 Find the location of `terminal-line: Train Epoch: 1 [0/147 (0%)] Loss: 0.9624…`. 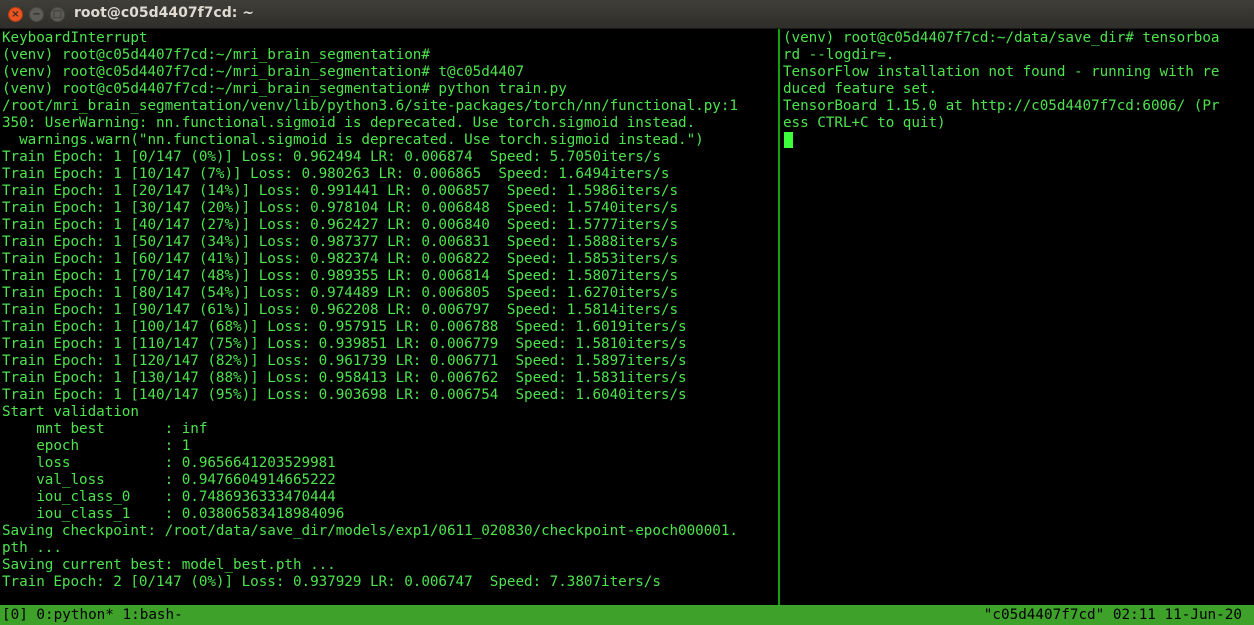

terminal-line: Train Epoch: 1 [0/147 (0%)] Loss: 0.9624… is located at coordinates (331, 157).